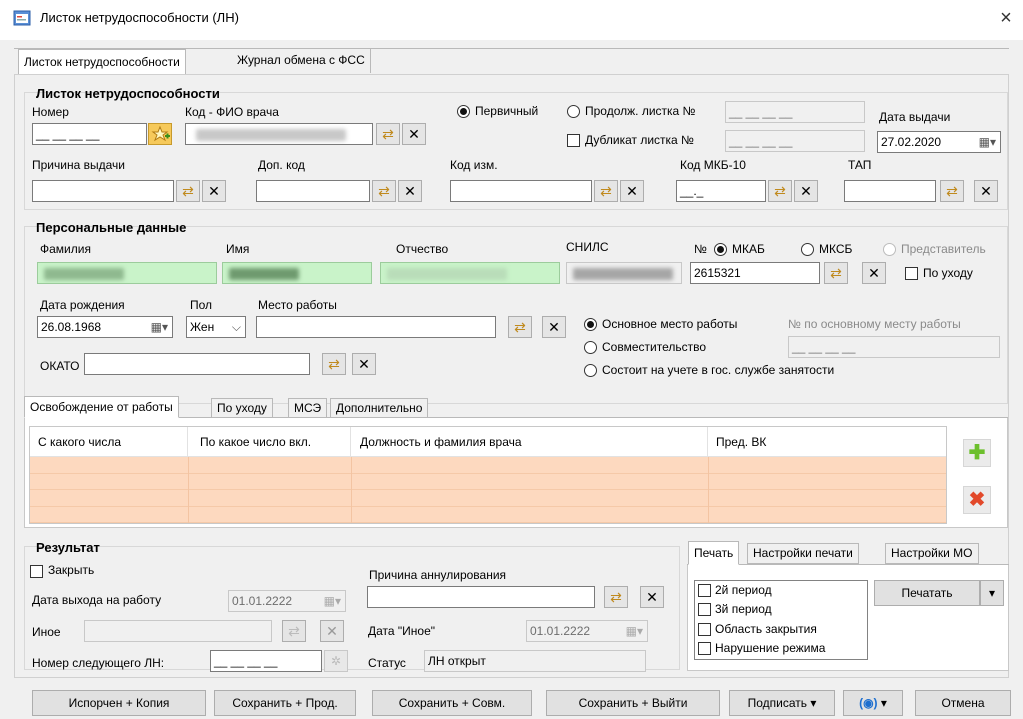 This screenshot has width=1023, height=719. What do you see at coordinates (101, 407) in the screenshot?
I see `tab-release: Освобождение от работы` at bounding box center [101, 407].